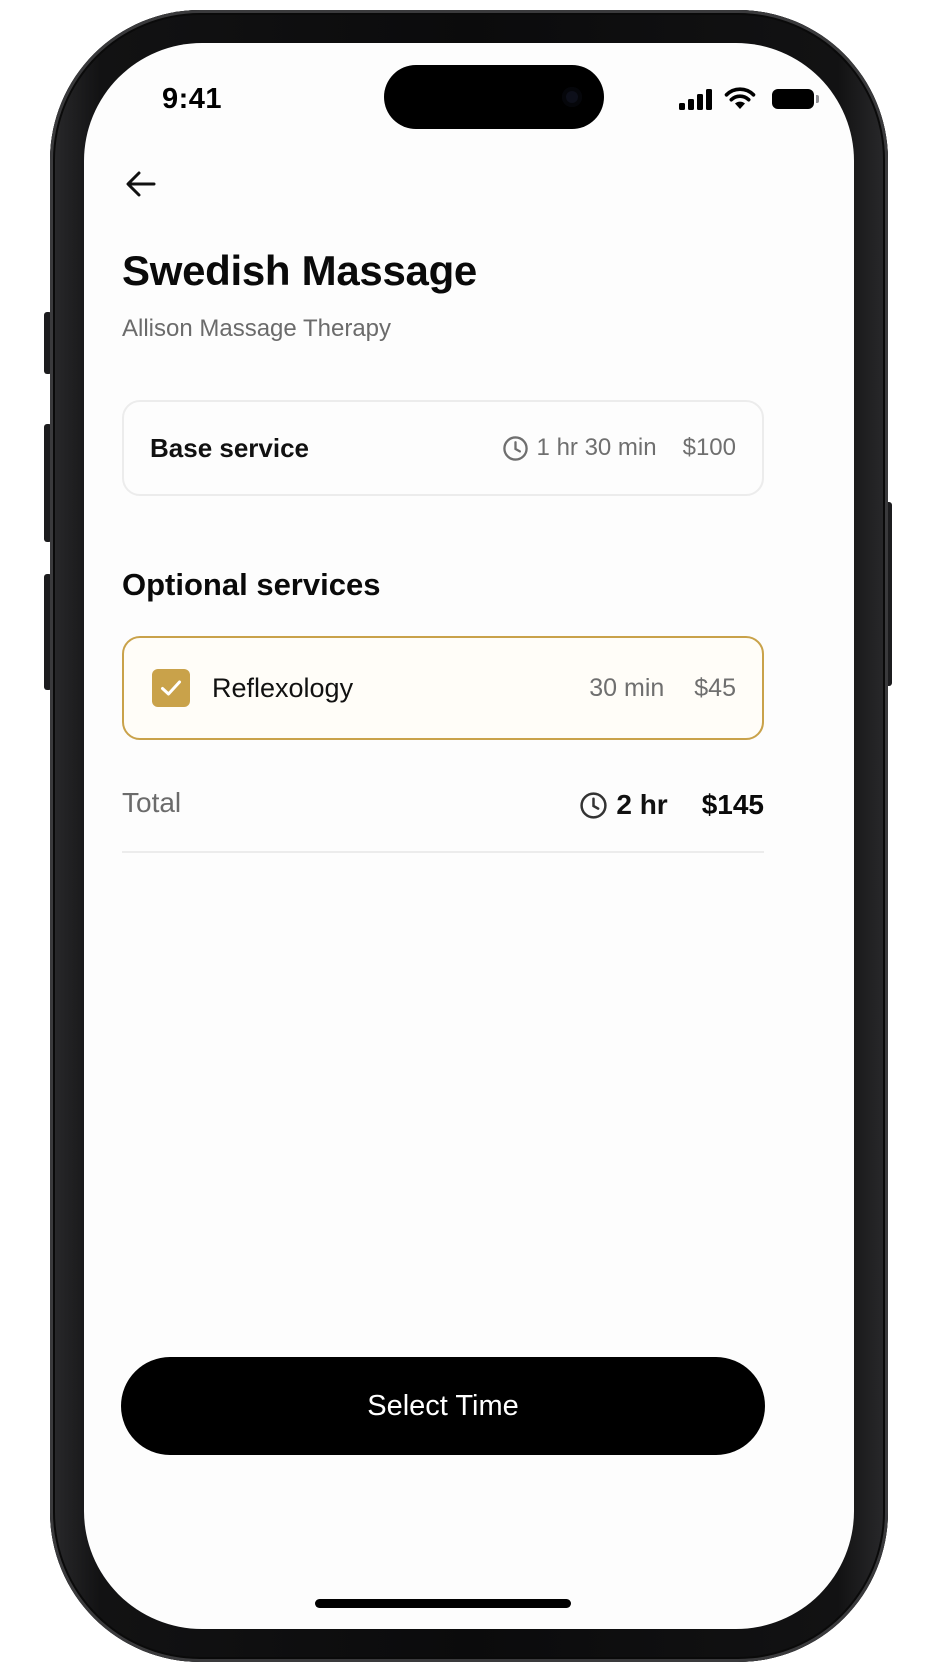 This screenshot has width=942, height=1669. Describe the element at coordinates (642, 804) in the screenshot. I see `total-duration-text: 2 hr` at that location.